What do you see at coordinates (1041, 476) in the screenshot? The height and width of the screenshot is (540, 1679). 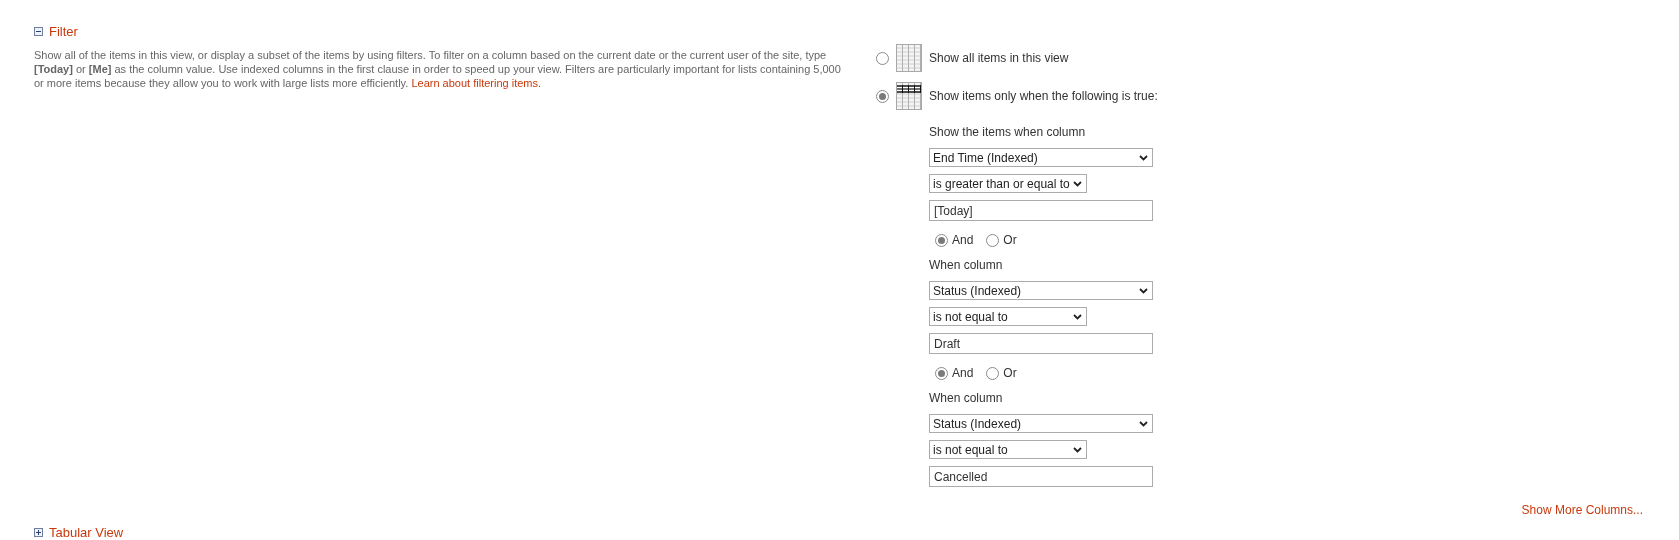 I see `value-field: Cancelled` at bounding box center [1041, 476].